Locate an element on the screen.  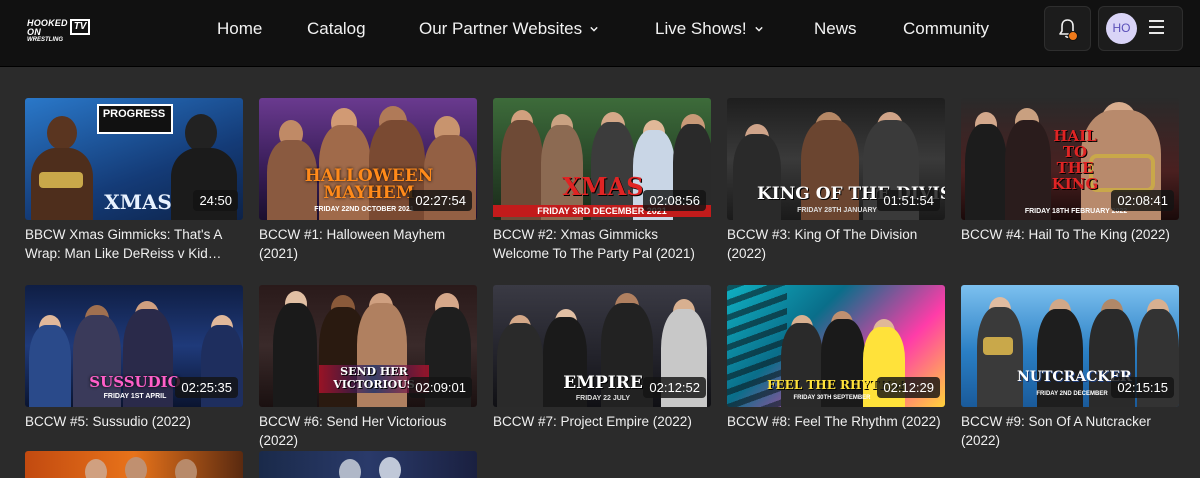
nav-live-shows: Live Shows! is located at coordinates (709, 29).